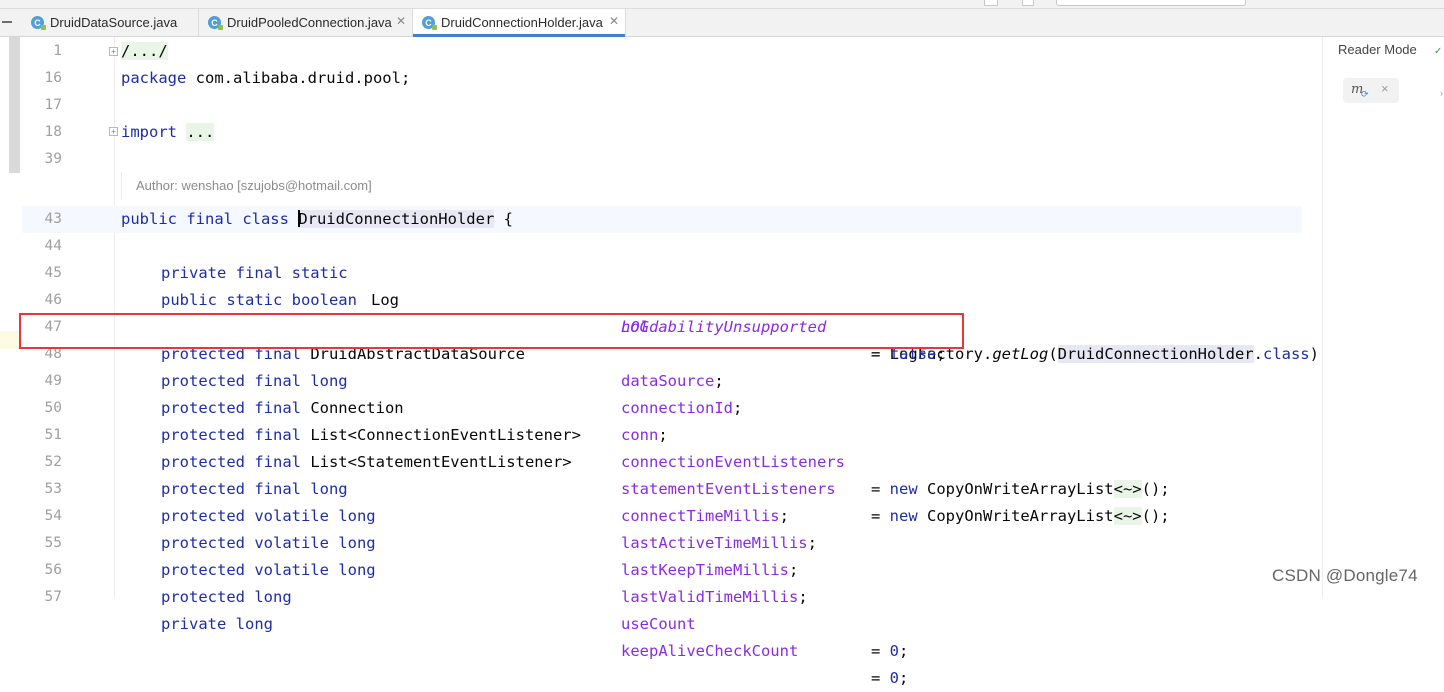 This screenshot has width=1444, height=692. Describe the element at coordinates (1151, 3) in the screenshot. I see `run-config-selector` at that location.